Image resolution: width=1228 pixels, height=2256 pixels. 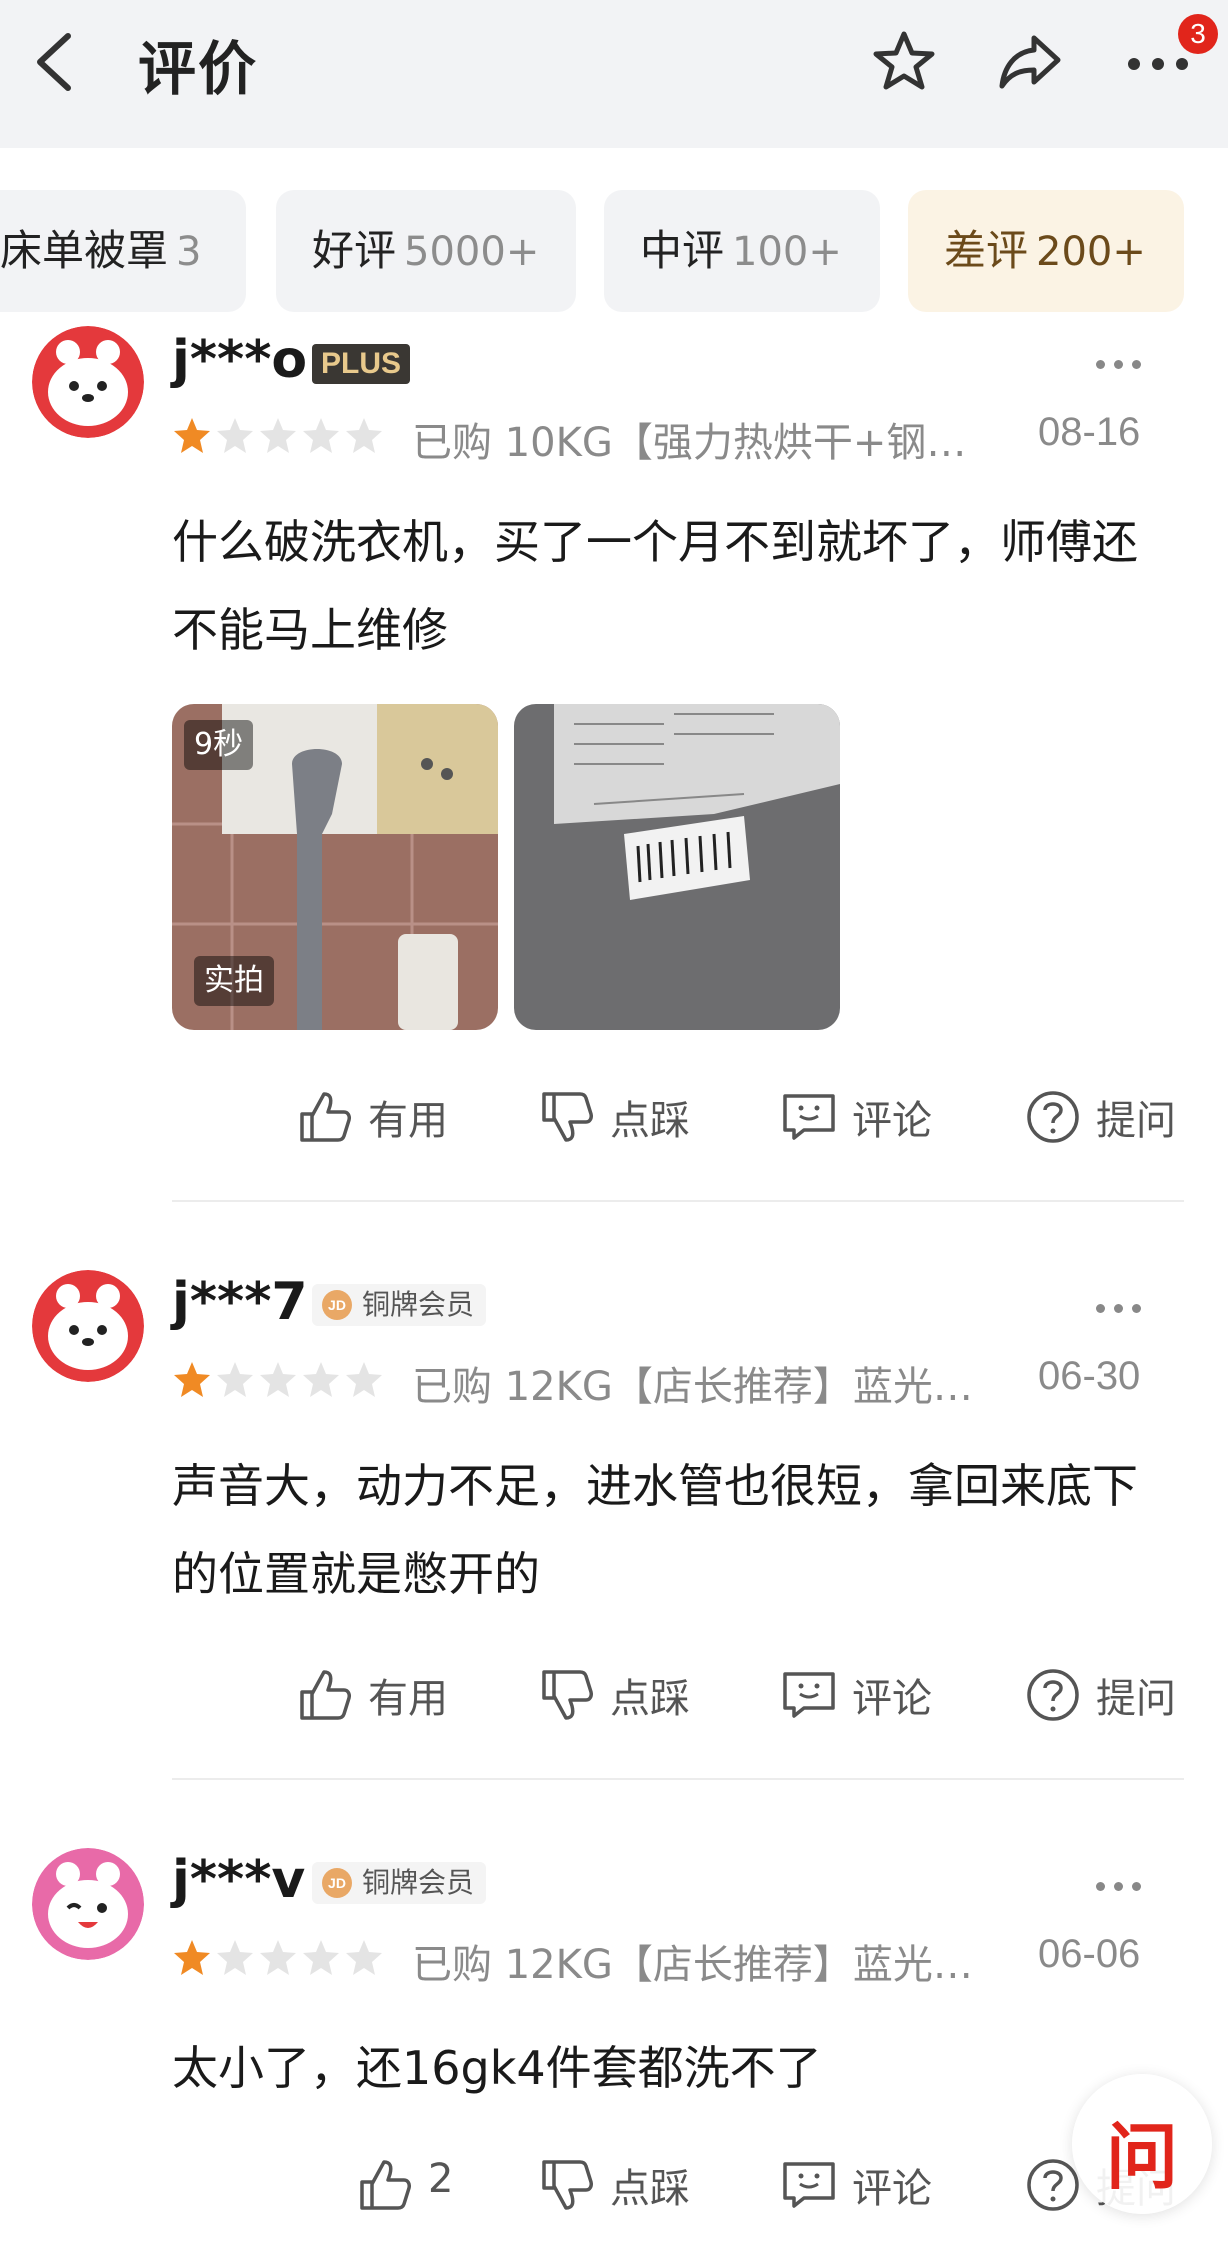 I want to click on review-actions: 2 点踩 评论 提问, so click(x=614, y=2185).